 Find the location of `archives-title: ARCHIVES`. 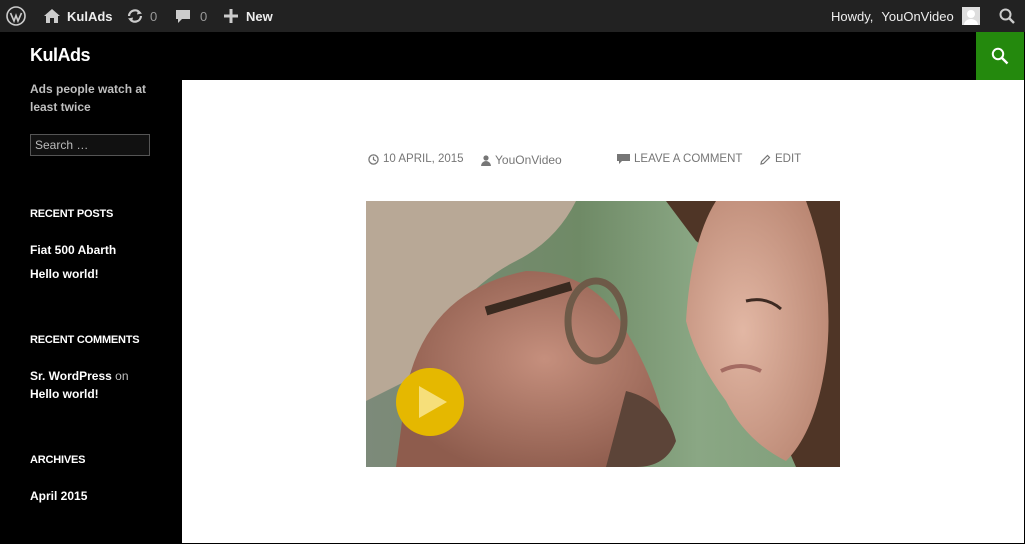

archives-title: ARCHIVES is located at coordinates (58, 460).